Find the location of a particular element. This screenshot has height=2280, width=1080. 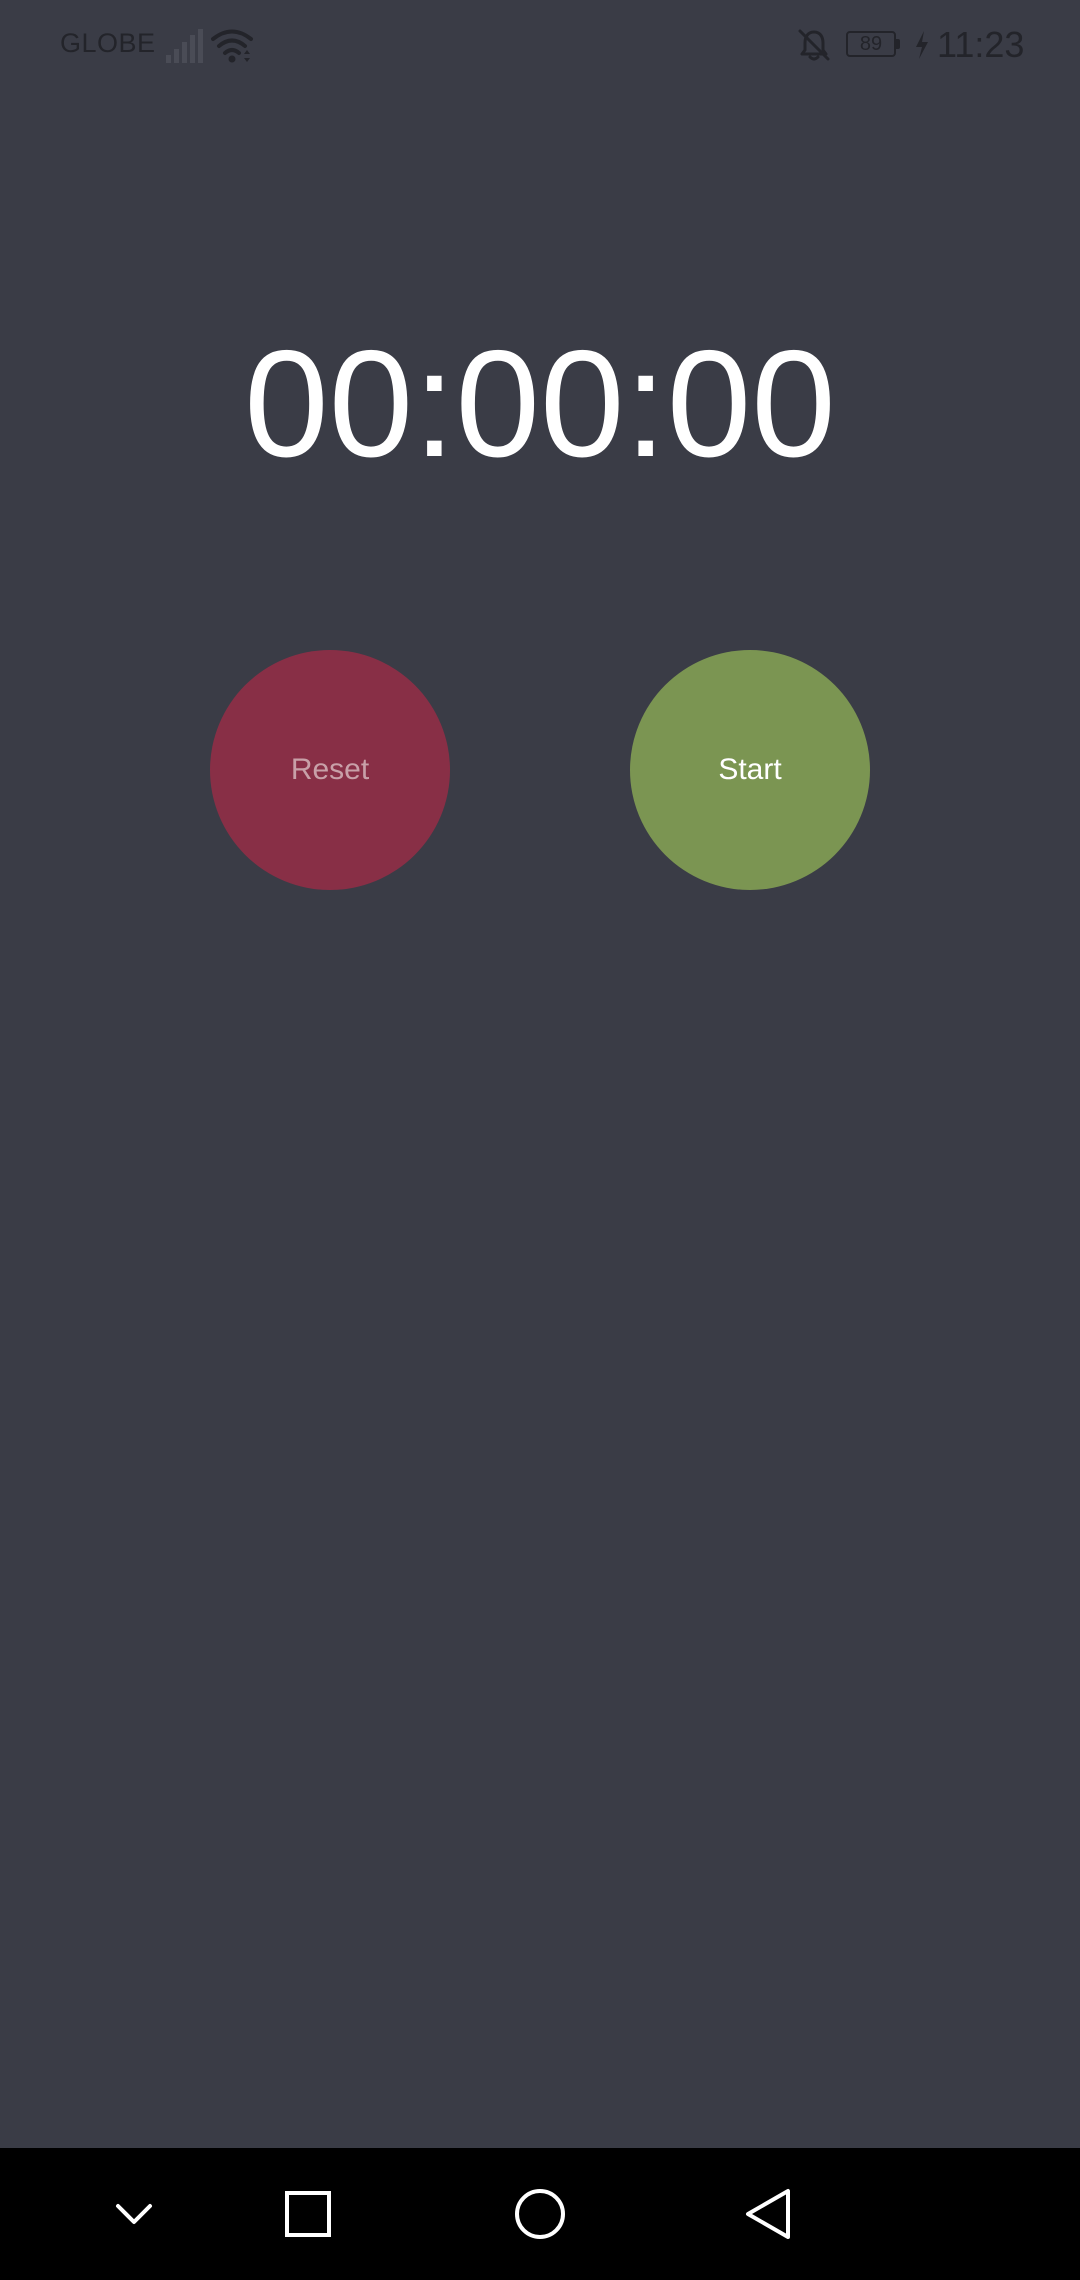

back-icon is located at coordinates (770, 2214).